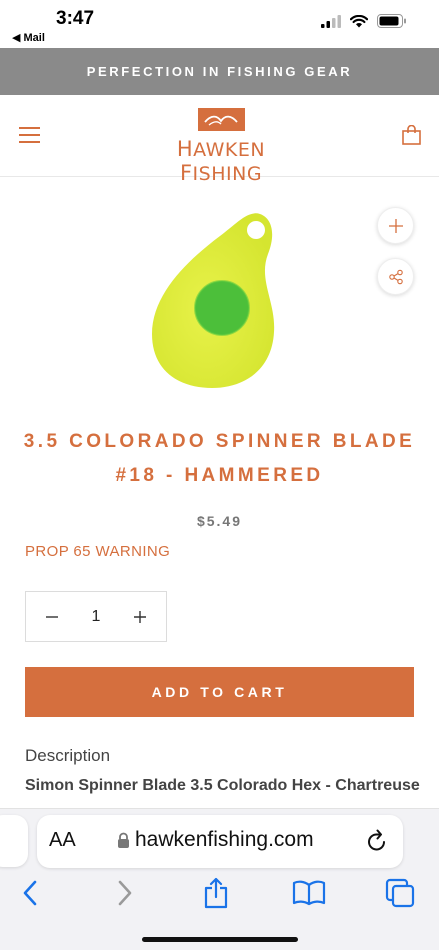  I want to click on back-button, so click(30, 893).